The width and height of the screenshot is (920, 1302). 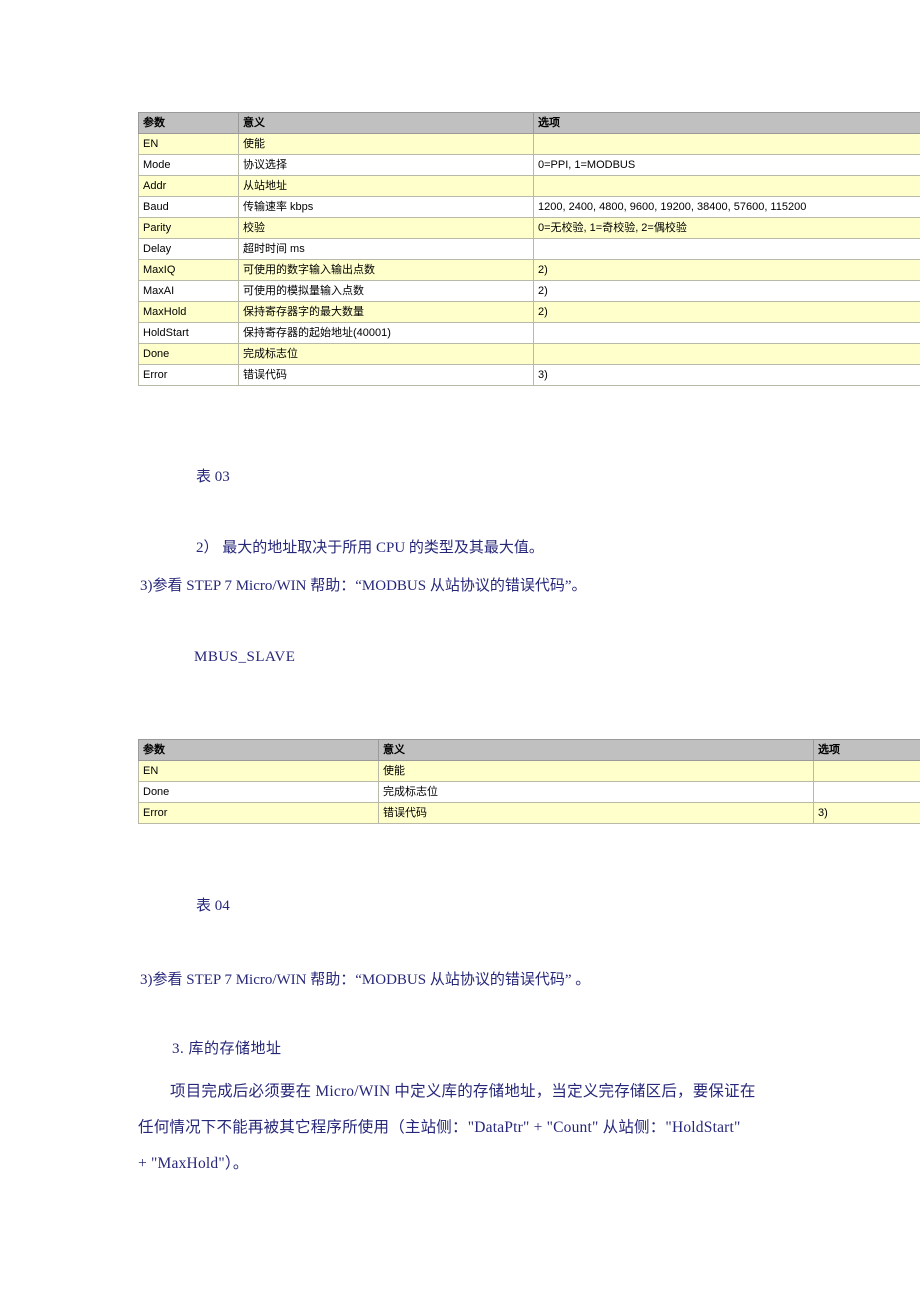 What do you see at coordinates (245, 657) in the screenshot?
I see `heading-mbus-slave: MBUS_SLAVE` at bounding box center [245, 657].